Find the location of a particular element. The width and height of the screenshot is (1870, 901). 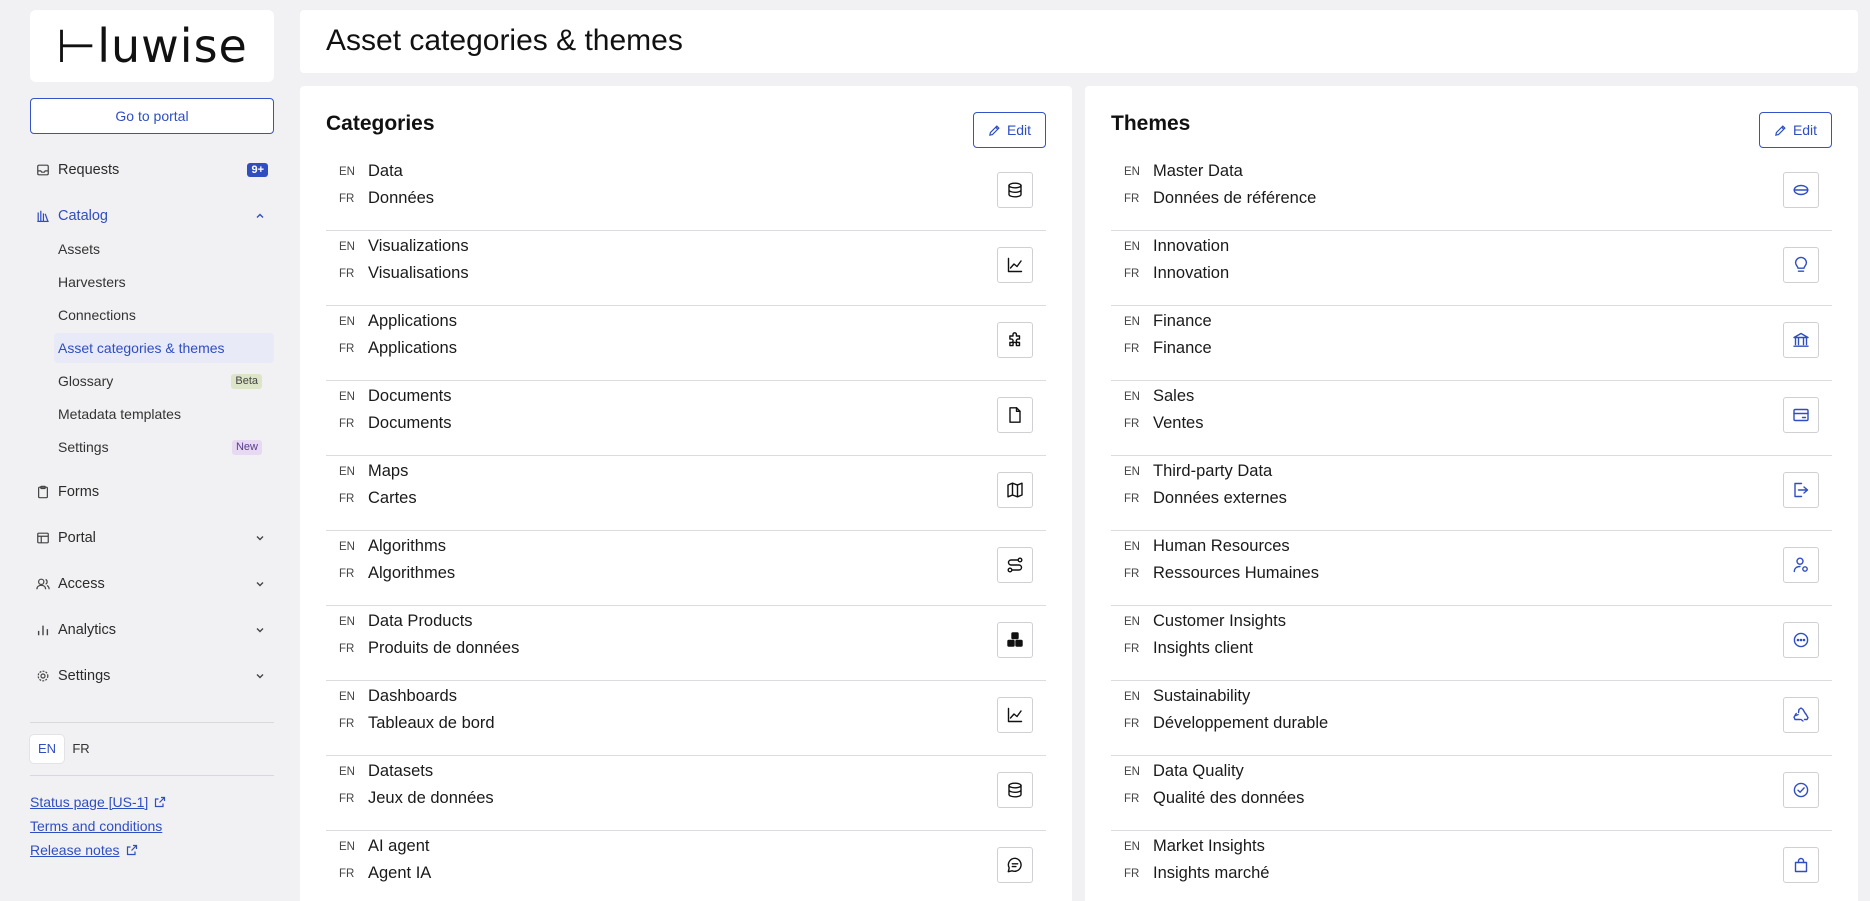

database-icon is located at coordinates (1015, 790).